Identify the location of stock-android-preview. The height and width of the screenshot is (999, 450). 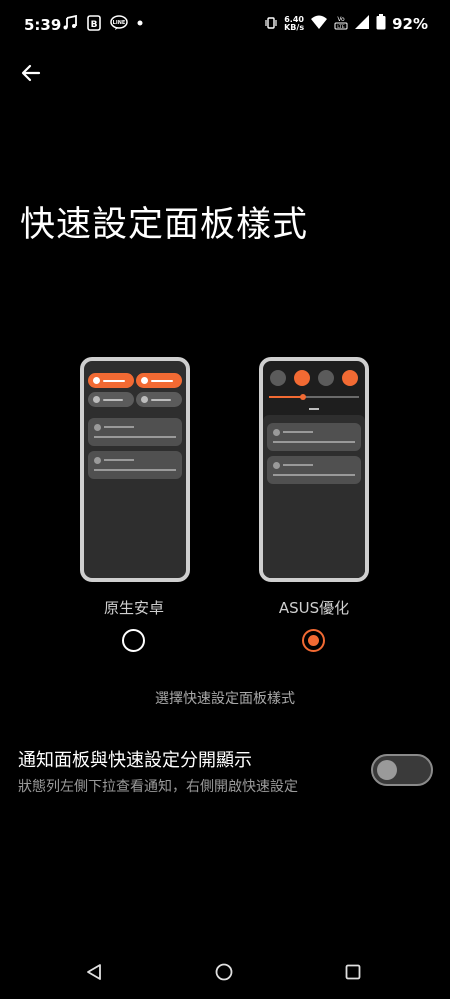
(135, 469).